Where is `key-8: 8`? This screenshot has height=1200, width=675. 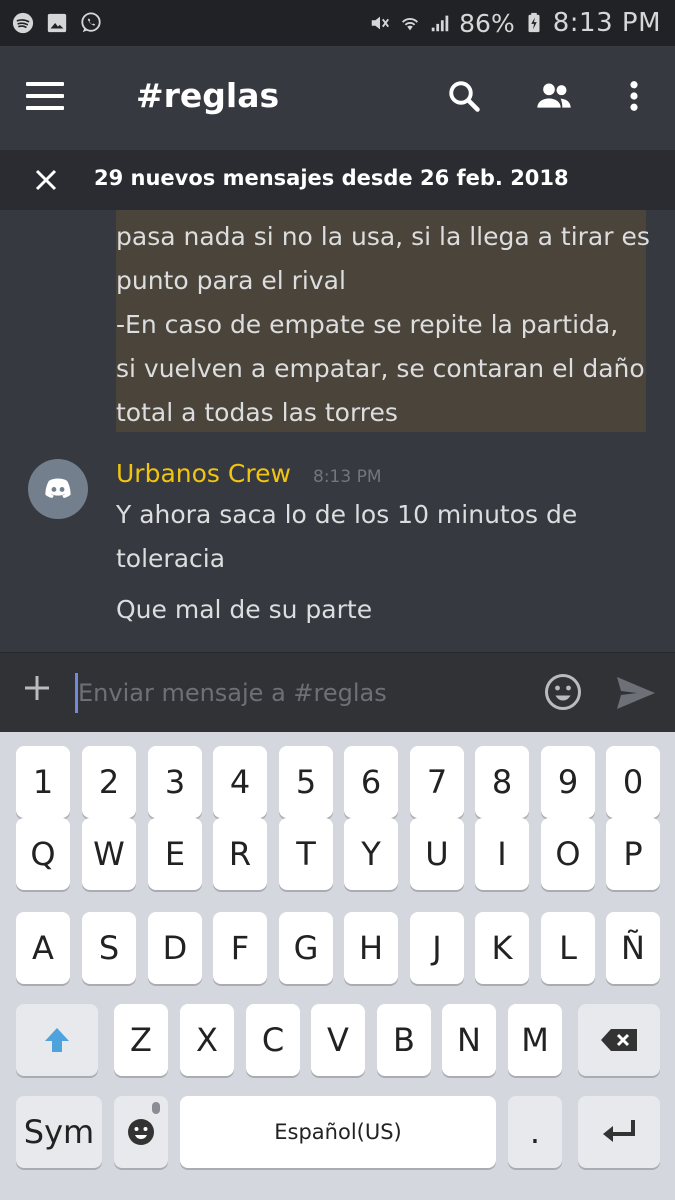 key-8: 8 is located at coordinates (502, 782).